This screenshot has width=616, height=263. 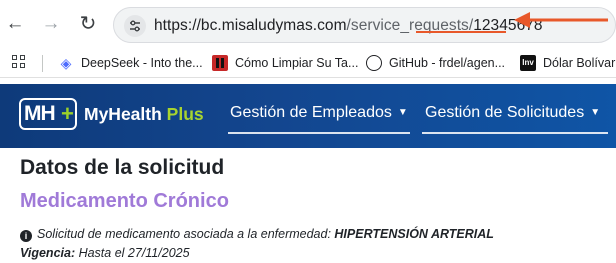 I want to click on reload-icon: ↻, so click(x=88, y=24).